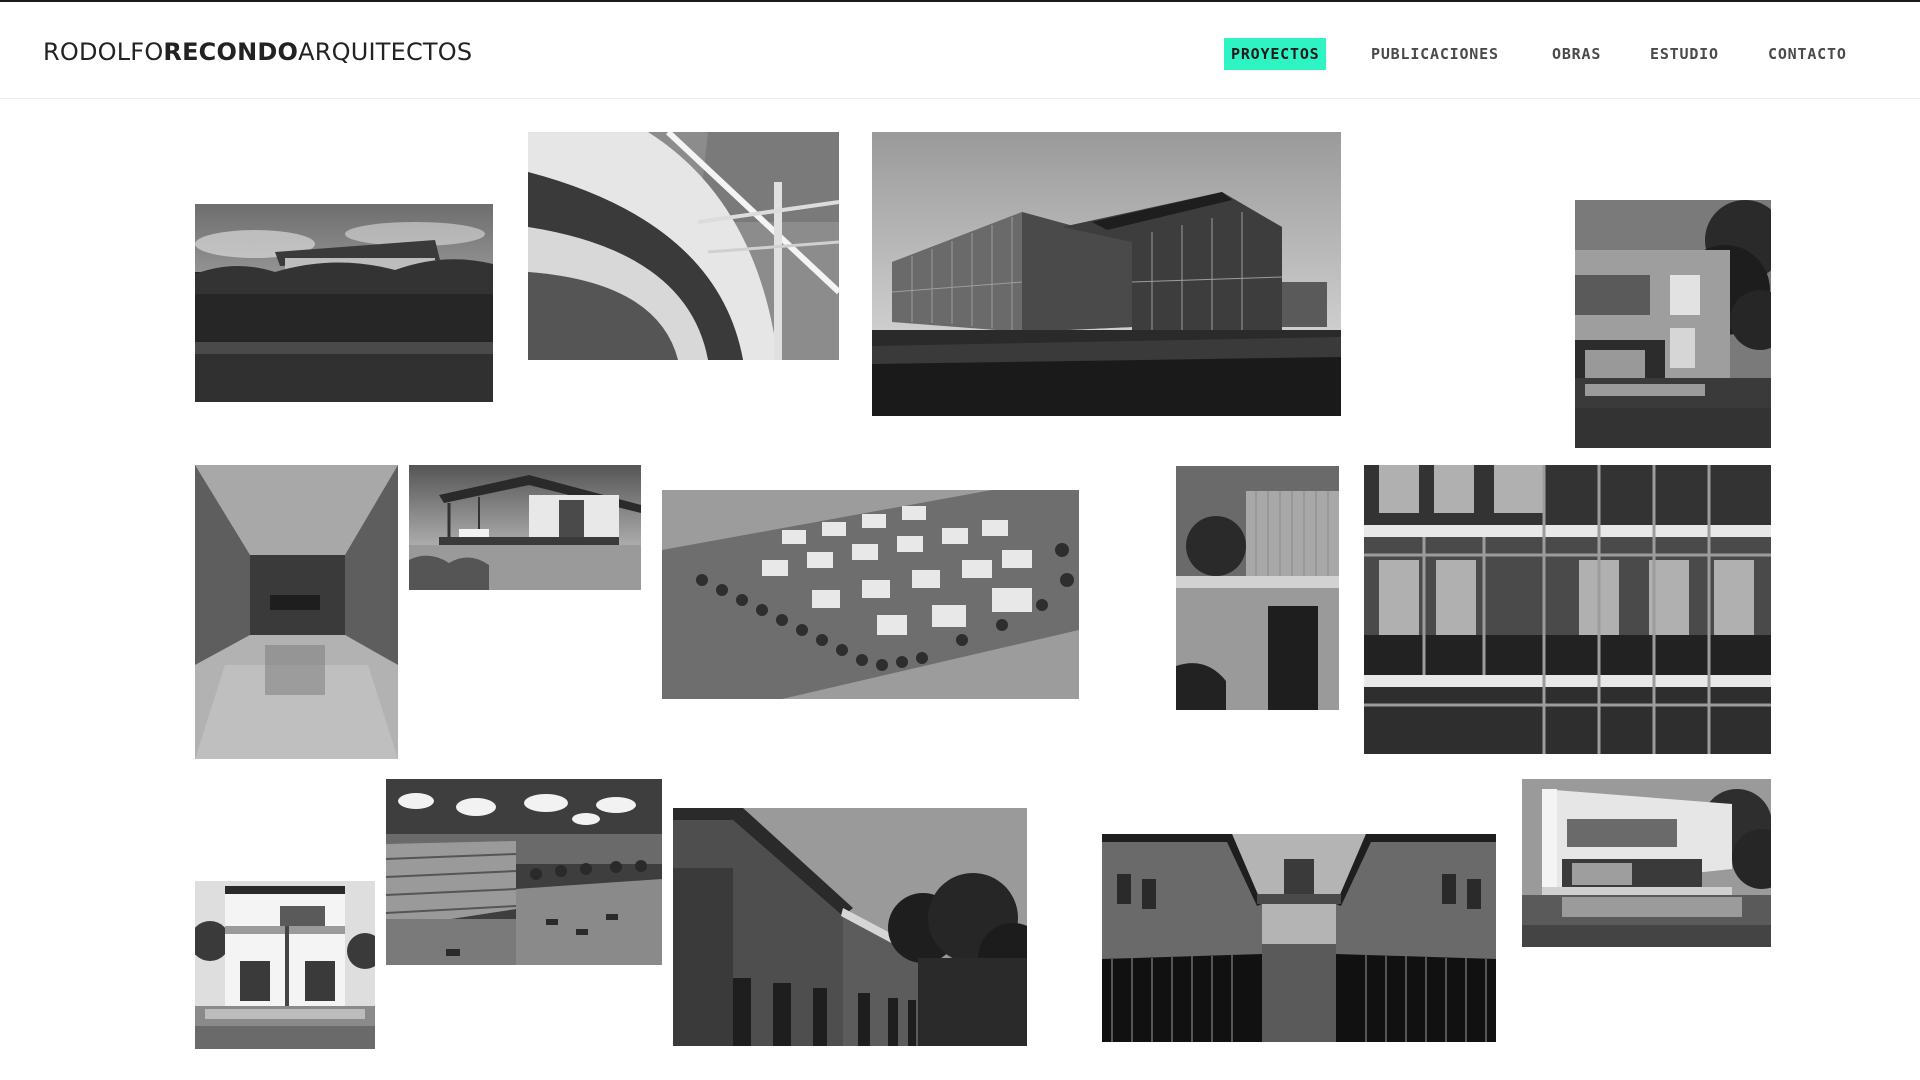  I want to click on project-thumbnail-indoor-pool, so click(296, 612).